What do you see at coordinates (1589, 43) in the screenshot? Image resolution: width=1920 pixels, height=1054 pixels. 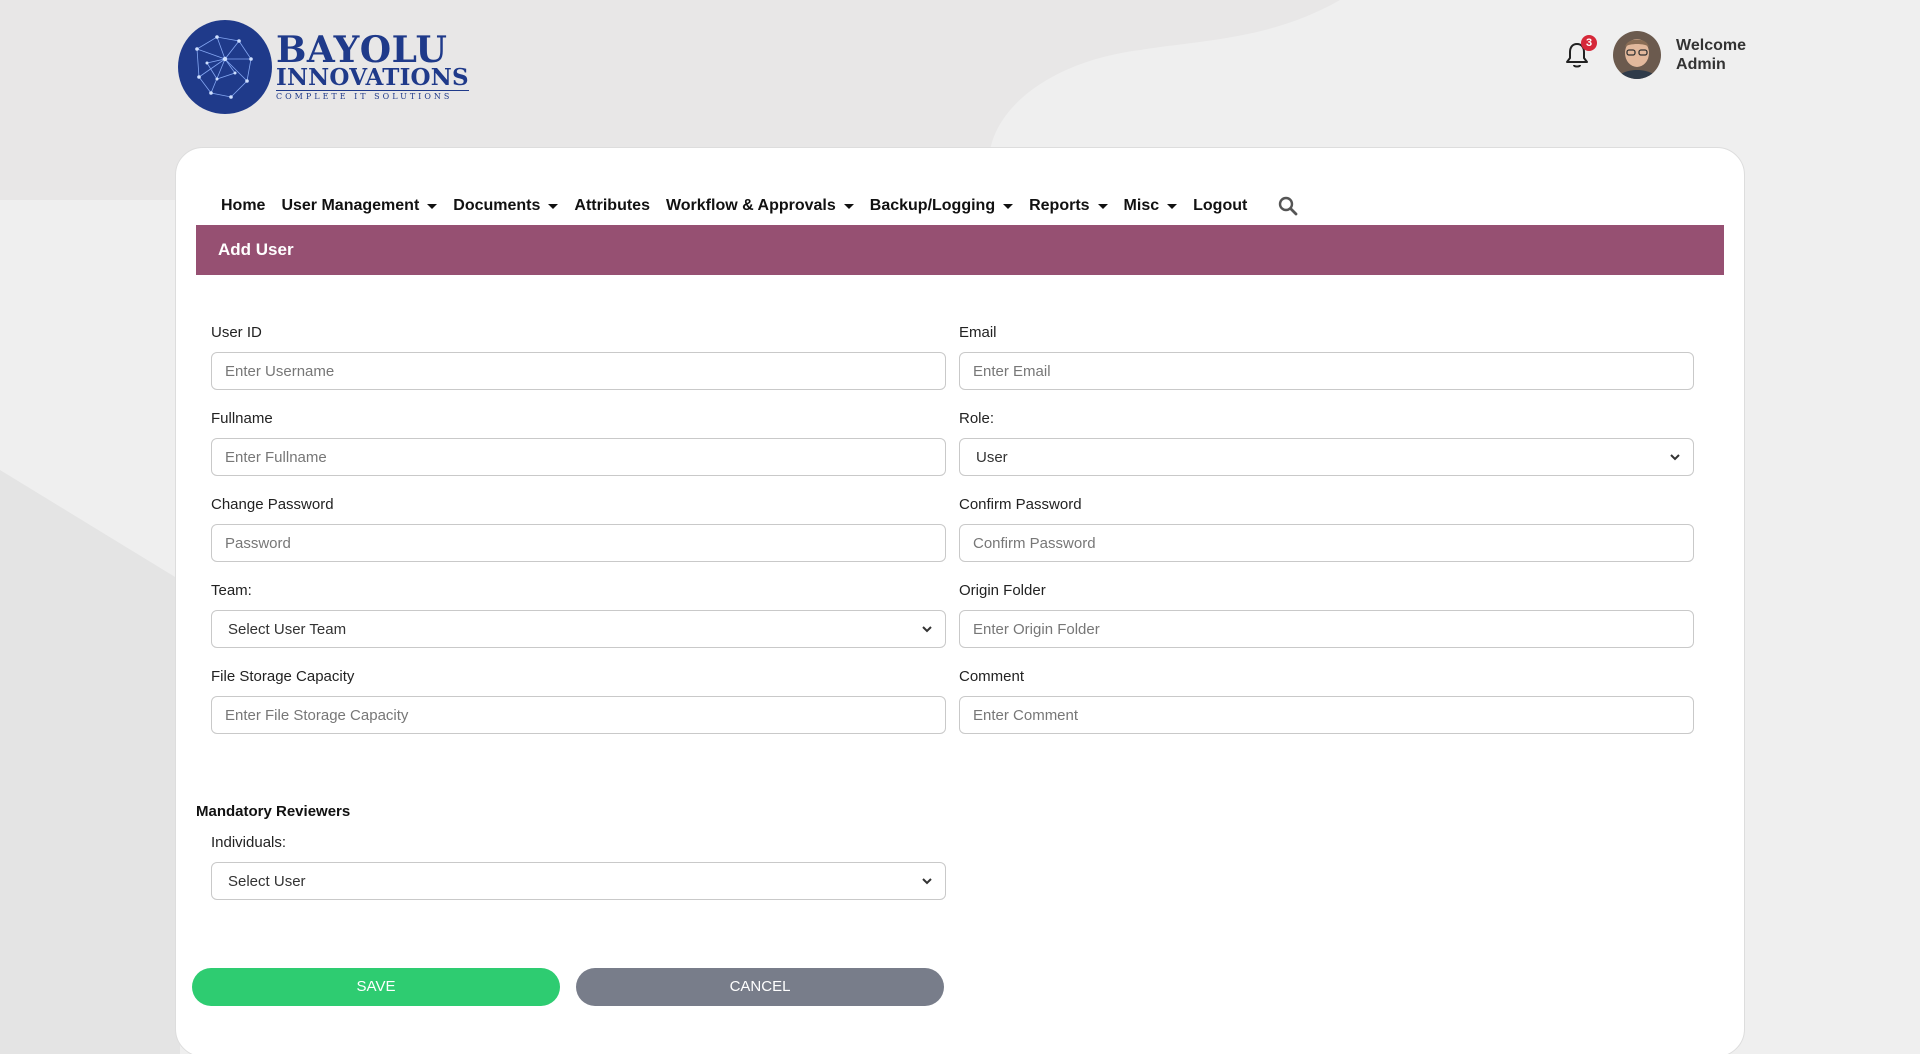 I see `notification-badge: 3` at bounding box center [1589, 43].